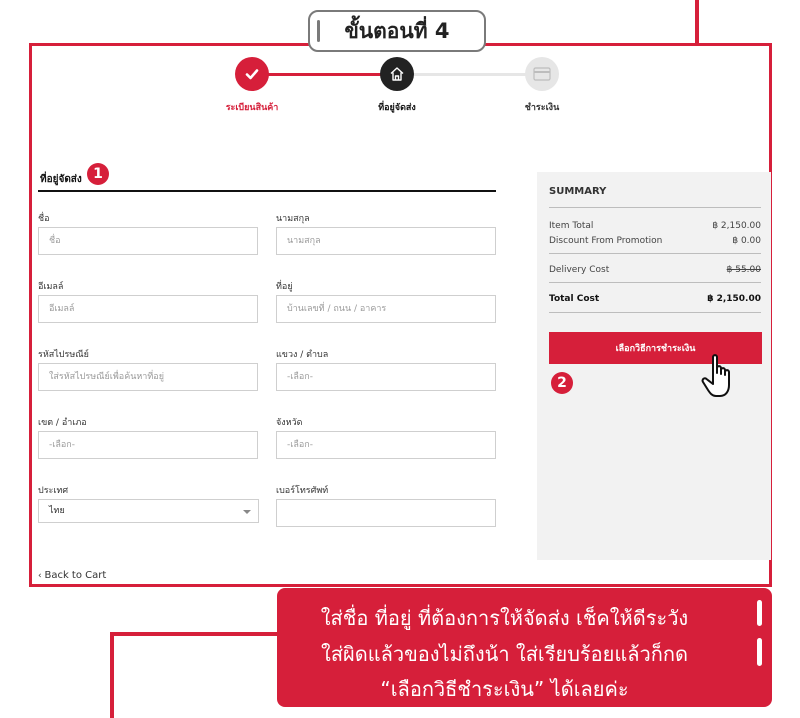  Describe the element at coordinates (148, 241) in the screenshot. I see `first-name-input: ชื่อ` at that location.